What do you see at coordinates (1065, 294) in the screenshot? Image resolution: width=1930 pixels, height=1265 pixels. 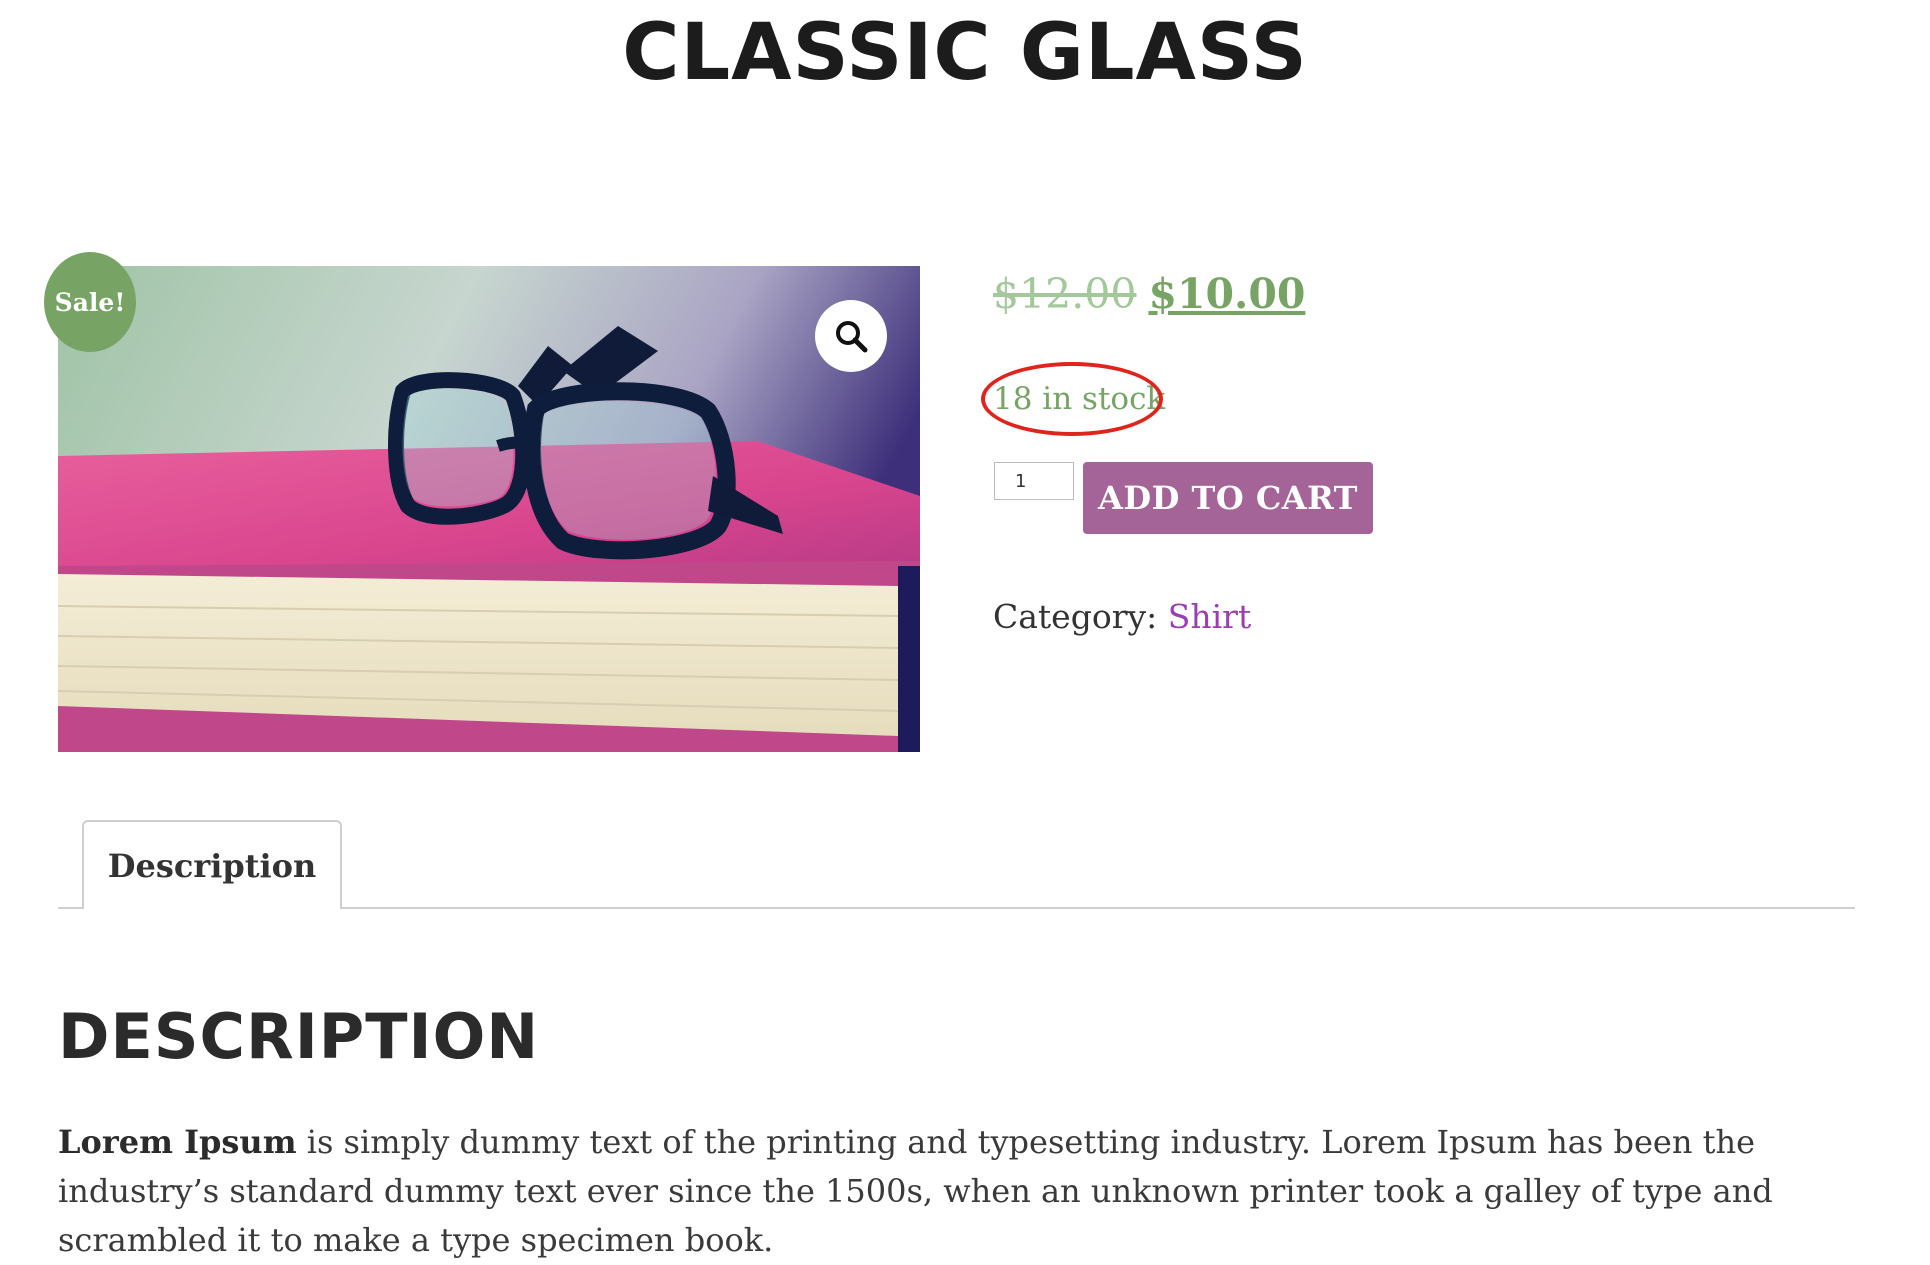 I see `regular-price: $12.00` at bounding box center [1065, 294].